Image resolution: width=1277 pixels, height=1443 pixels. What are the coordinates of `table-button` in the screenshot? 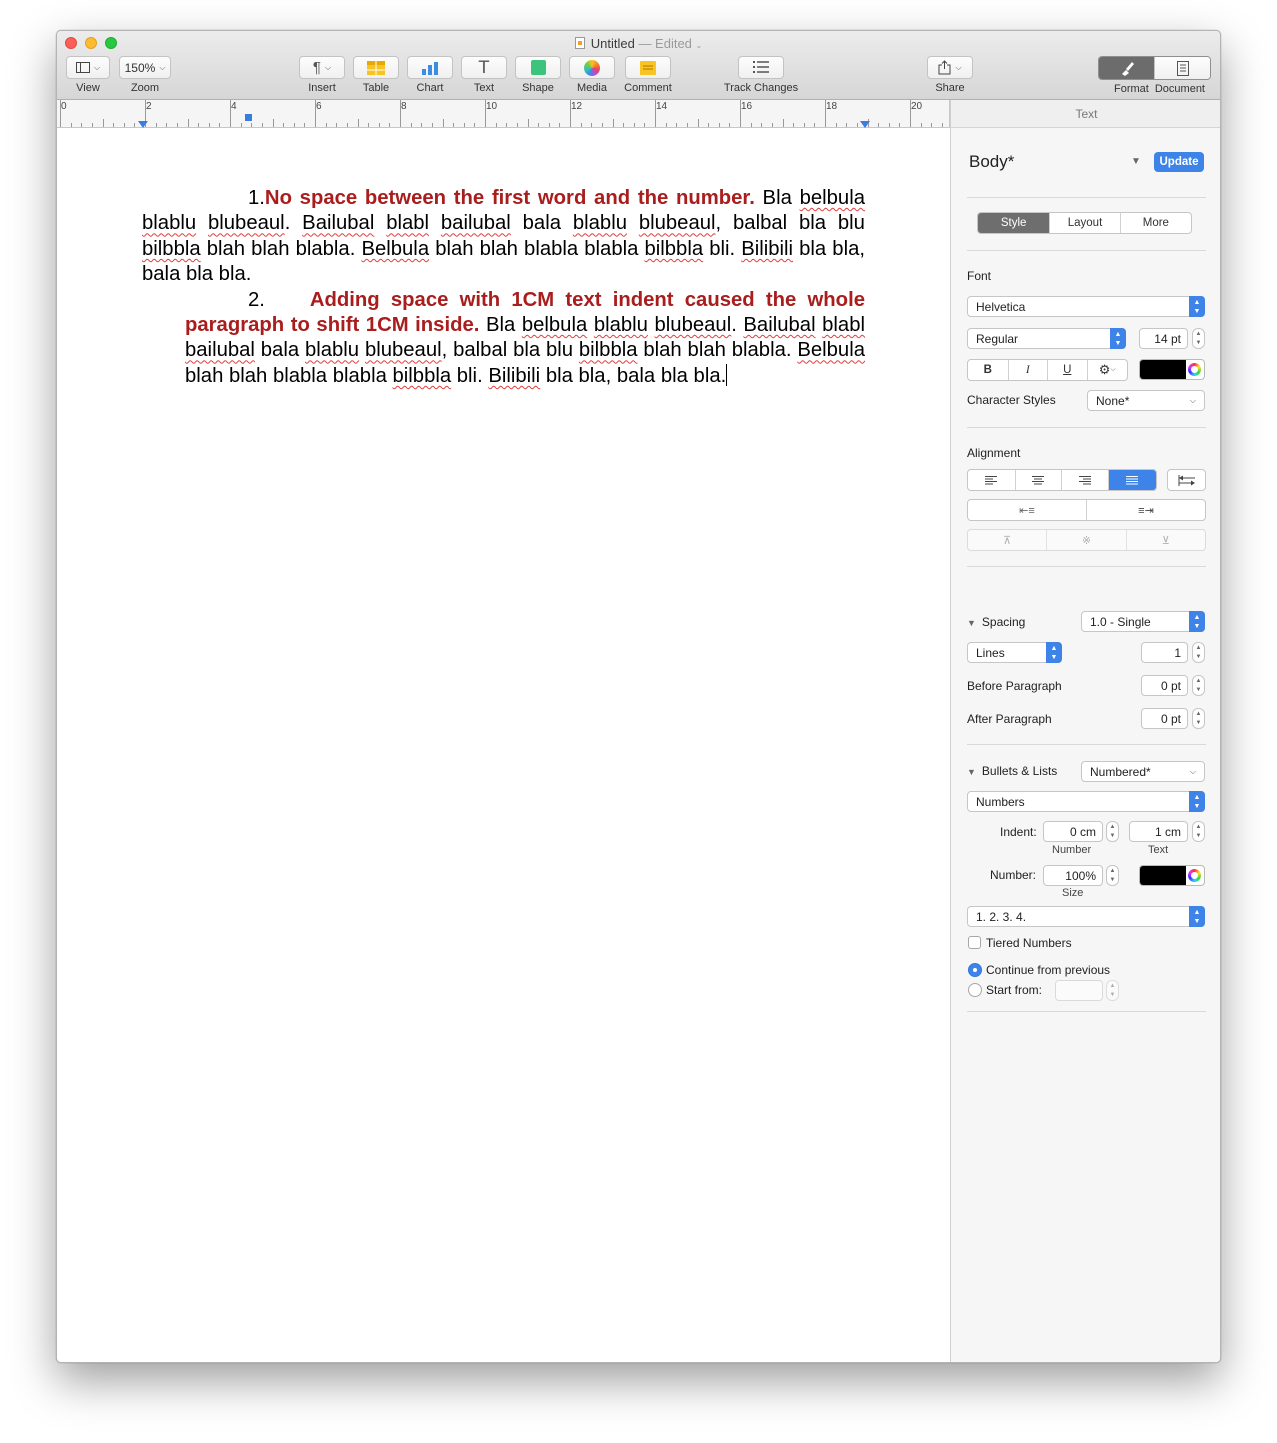 It's located at (376, 67).